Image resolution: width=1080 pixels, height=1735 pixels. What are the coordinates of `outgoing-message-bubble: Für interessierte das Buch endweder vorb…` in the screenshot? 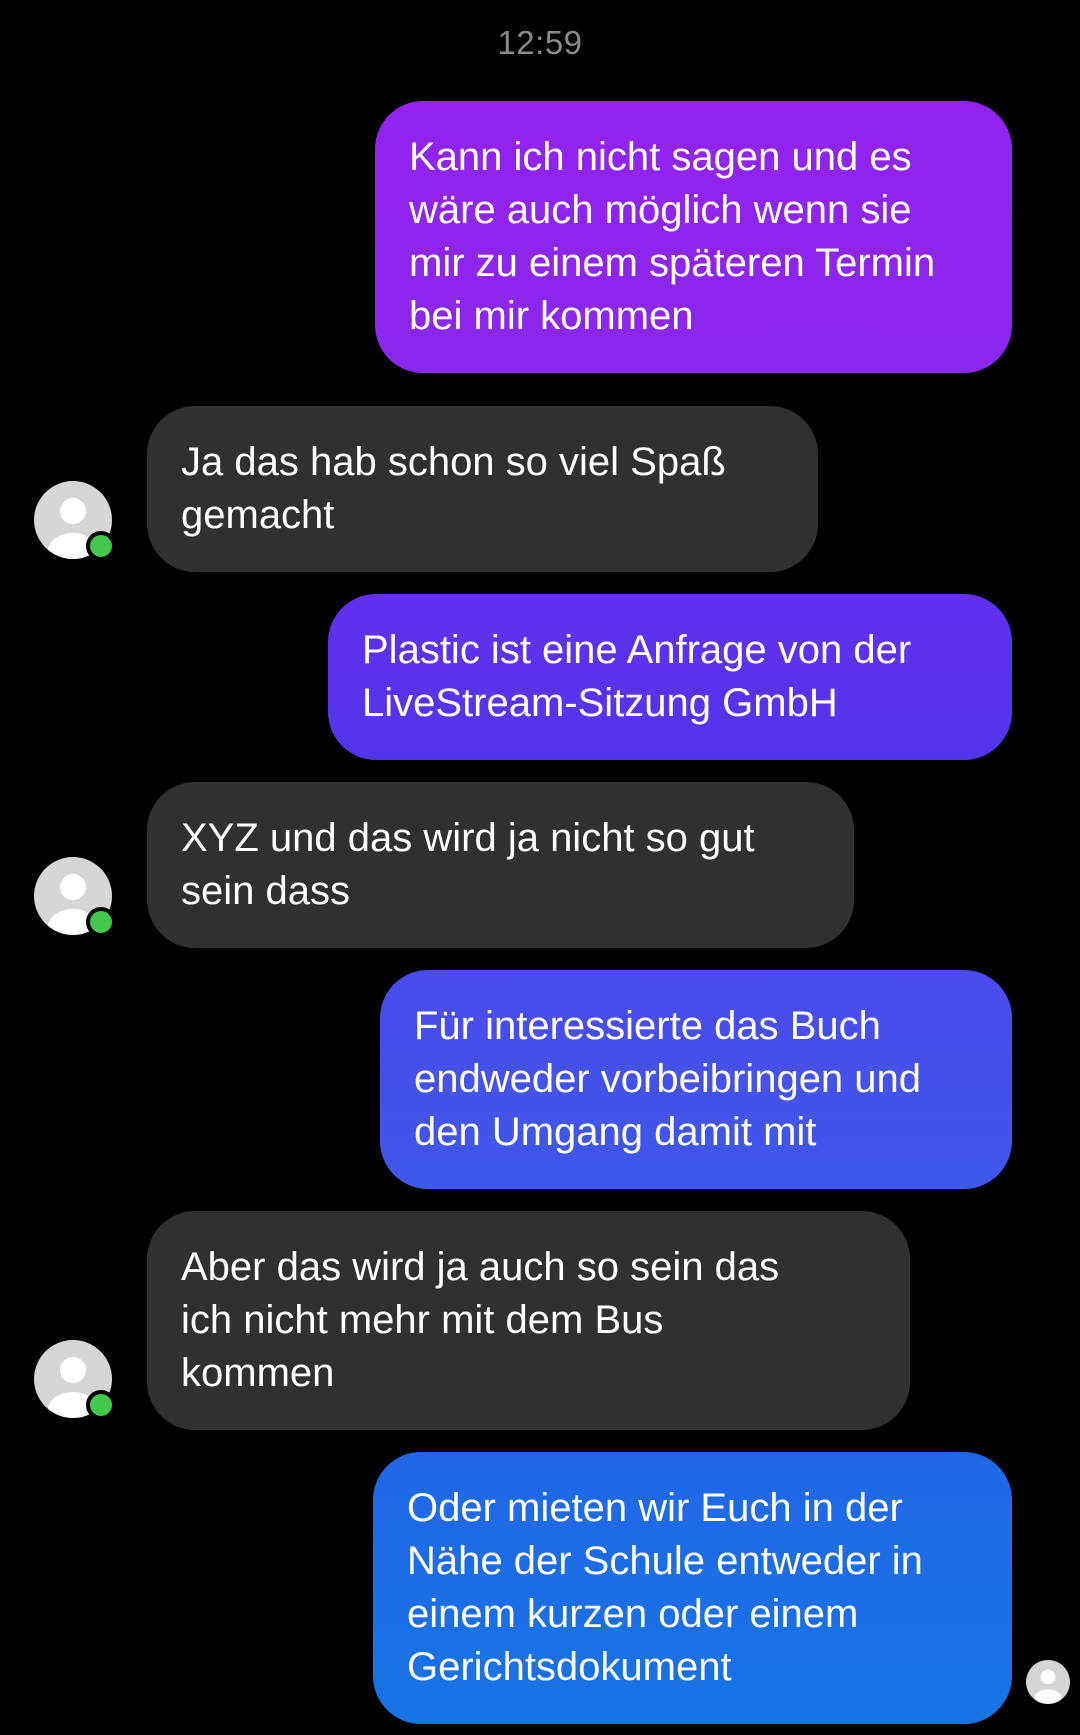 It's located at (696, 1079).